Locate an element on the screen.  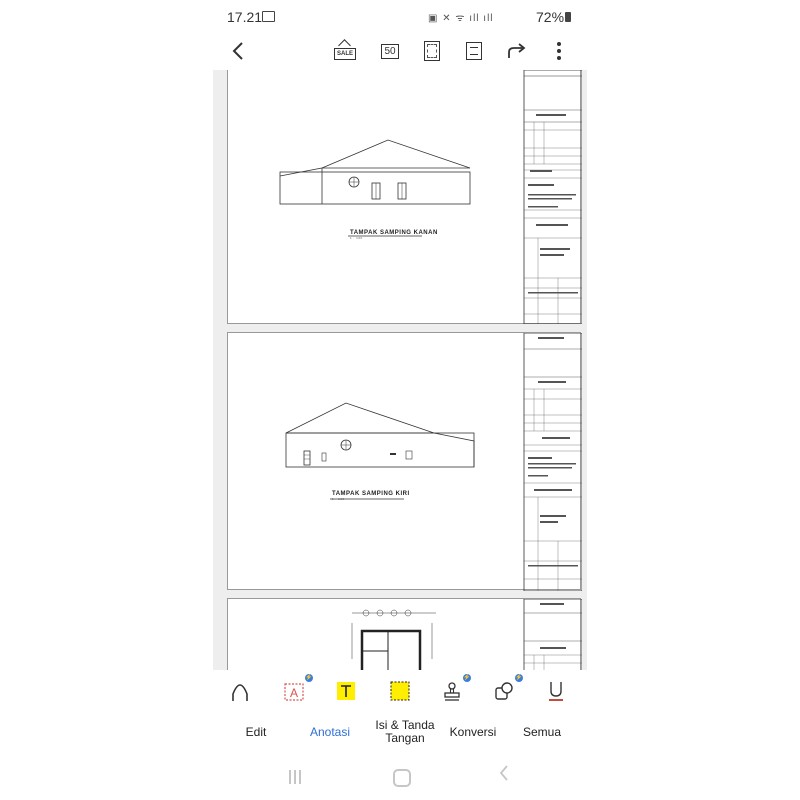
share-button is located at coordinates (518, 51).